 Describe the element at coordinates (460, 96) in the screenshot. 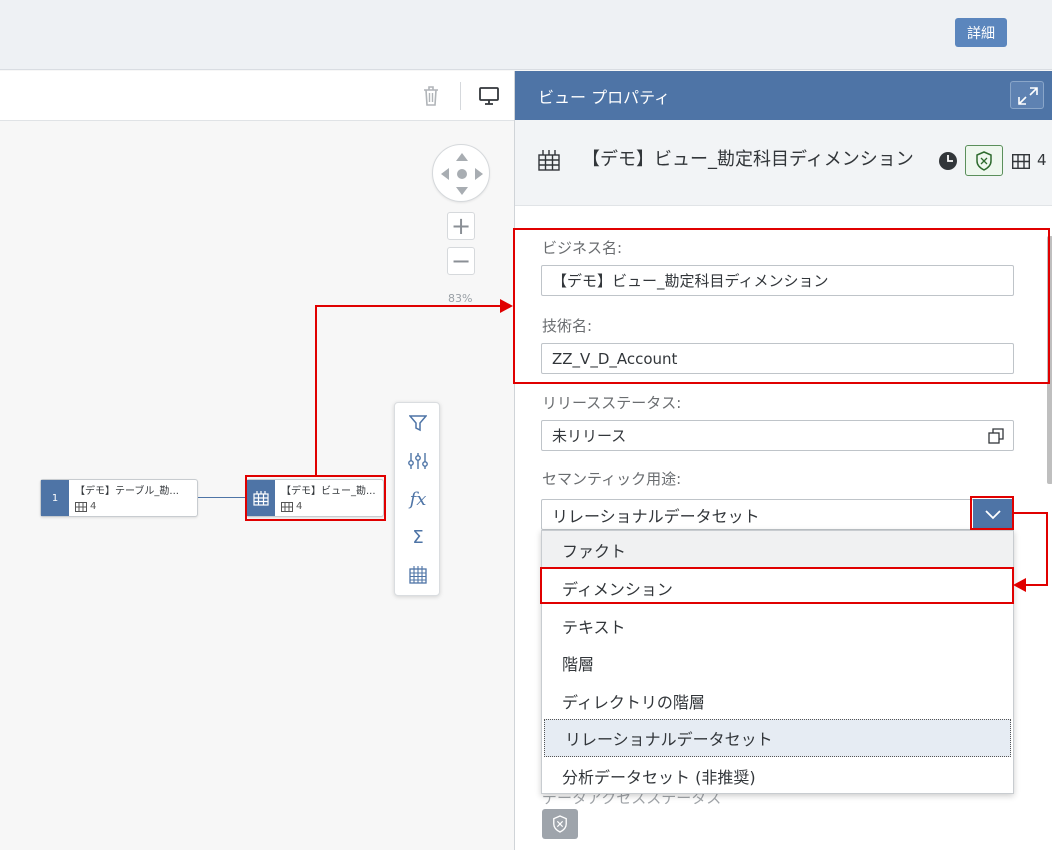

I see `toolbar-separator` at that location.